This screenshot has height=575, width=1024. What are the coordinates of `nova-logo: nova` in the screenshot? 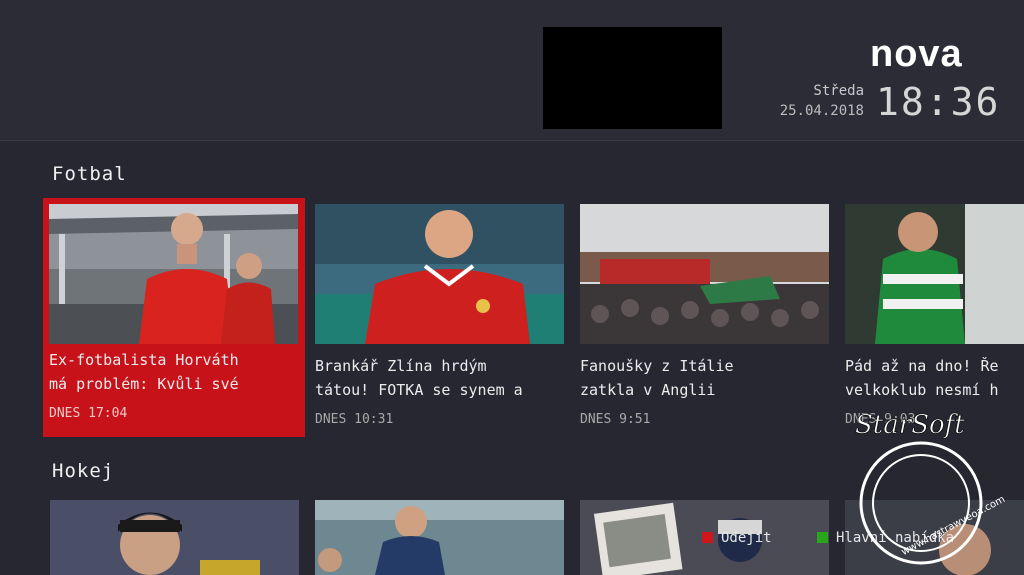 It's located at (926, 54).